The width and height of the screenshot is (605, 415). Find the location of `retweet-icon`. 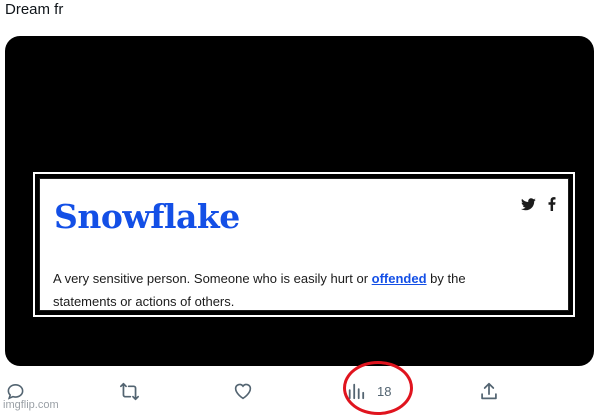

retweet-icon is located at coordinates (129, 391).